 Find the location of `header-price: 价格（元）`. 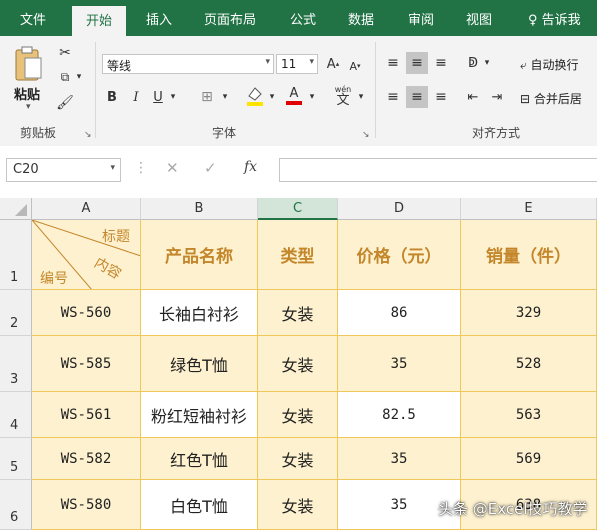

header-price: 价格（元） is located at coordinates (399, 255).